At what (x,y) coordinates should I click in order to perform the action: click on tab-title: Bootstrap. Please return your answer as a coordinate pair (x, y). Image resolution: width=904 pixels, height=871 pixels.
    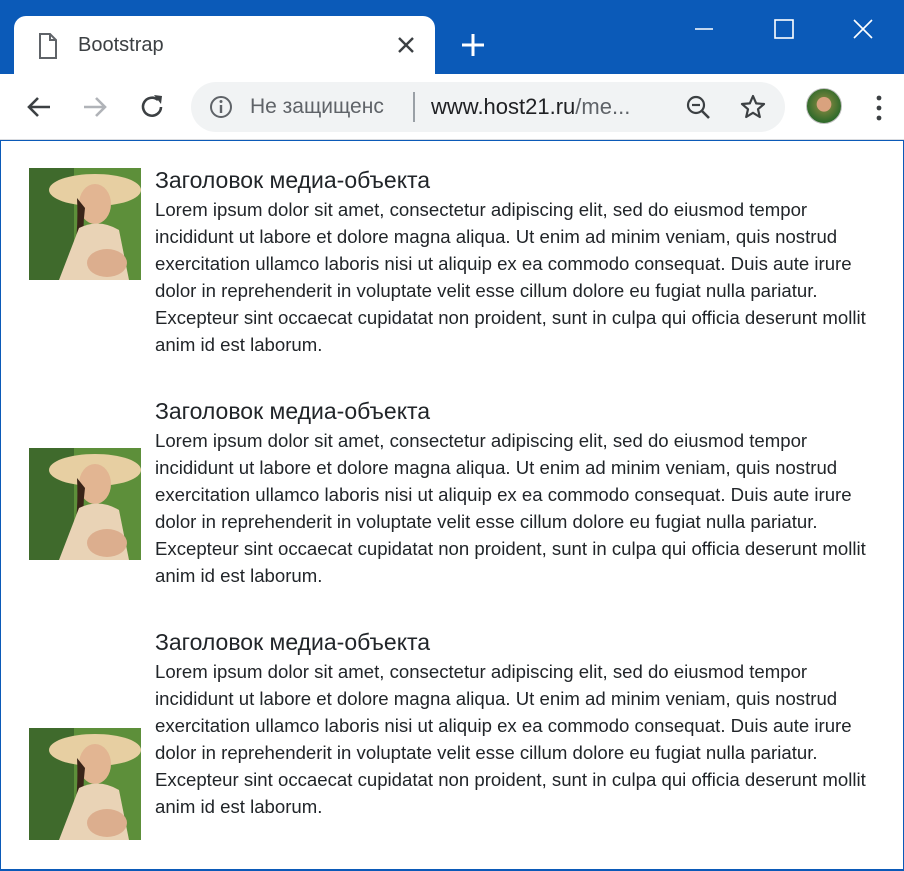
    Looking at the image, I should click on (121, 45).